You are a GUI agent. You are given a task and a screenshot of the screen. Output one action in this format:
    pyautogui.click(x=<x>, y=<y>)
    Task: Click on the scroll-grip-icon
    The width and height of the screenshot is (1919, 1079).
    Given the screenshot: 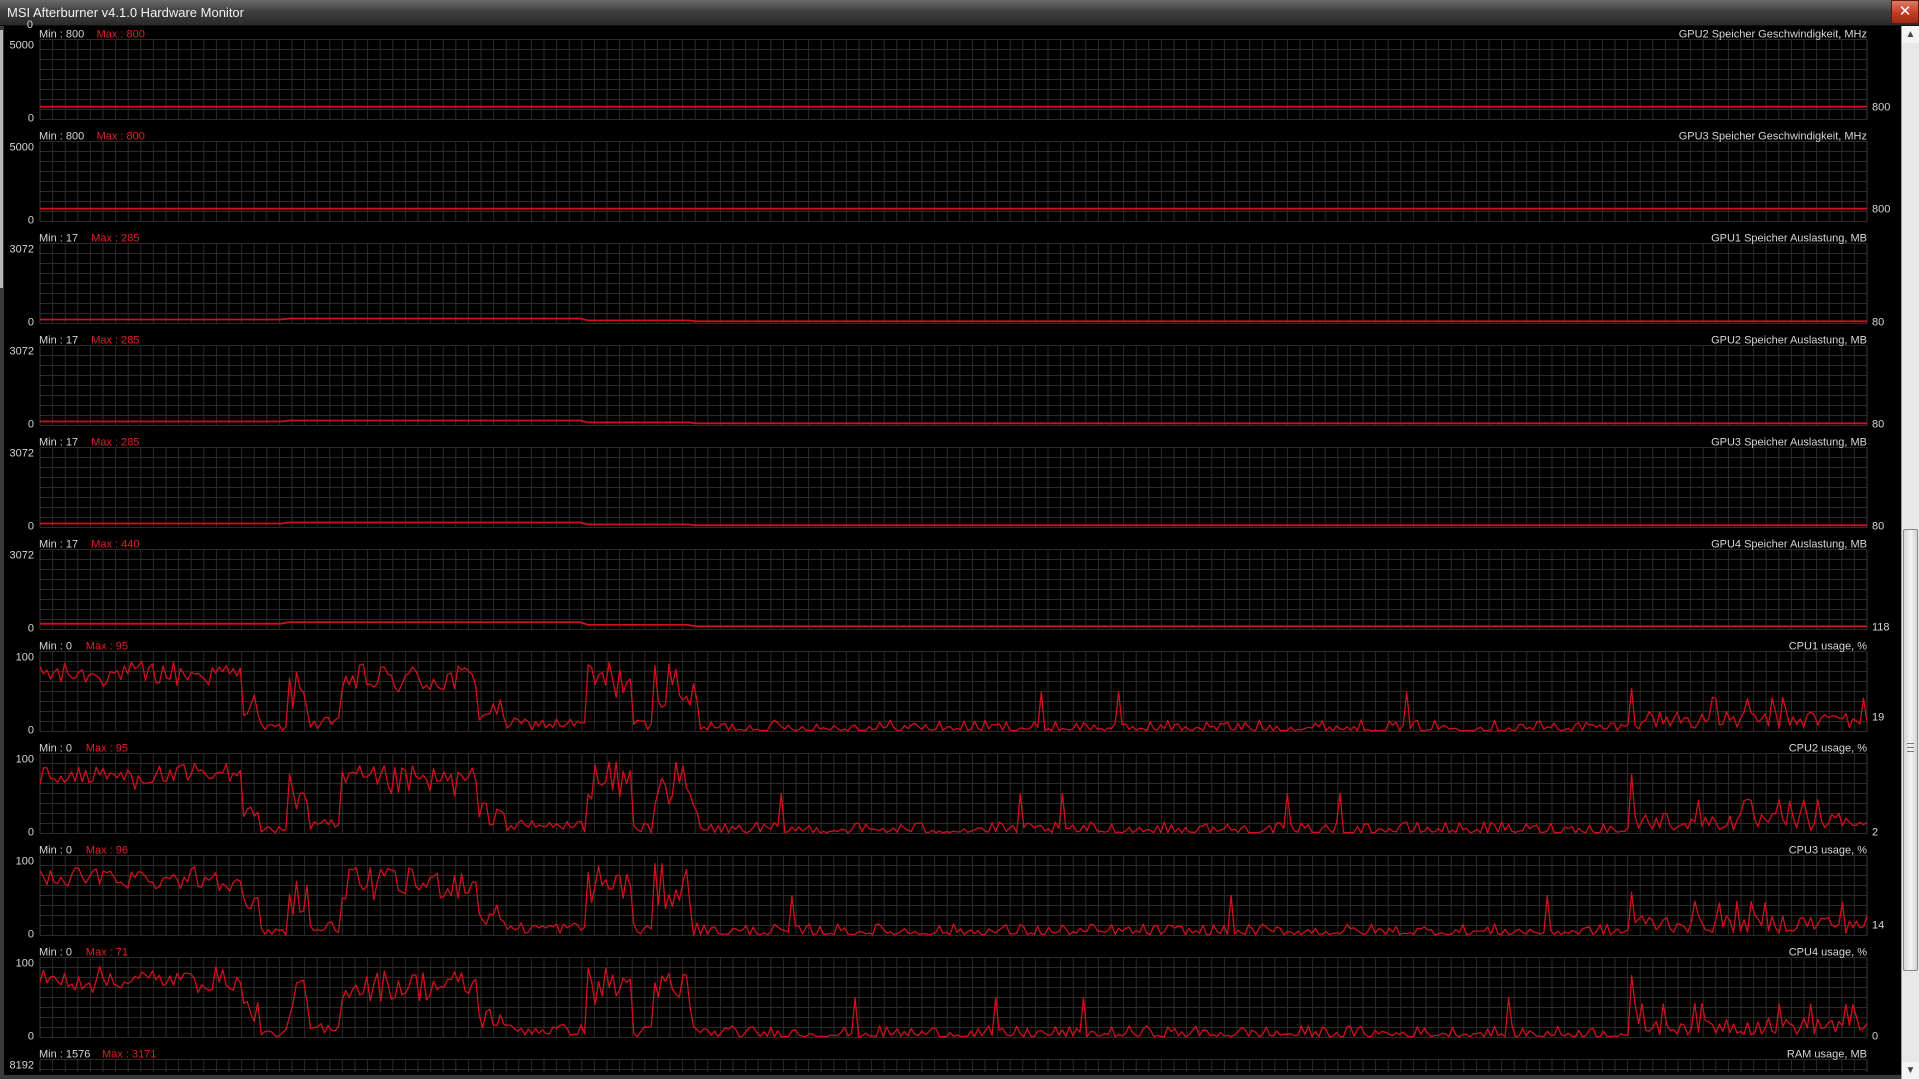 What is the action you would take?
    pyautogui.click(x=1910, y=747)
    